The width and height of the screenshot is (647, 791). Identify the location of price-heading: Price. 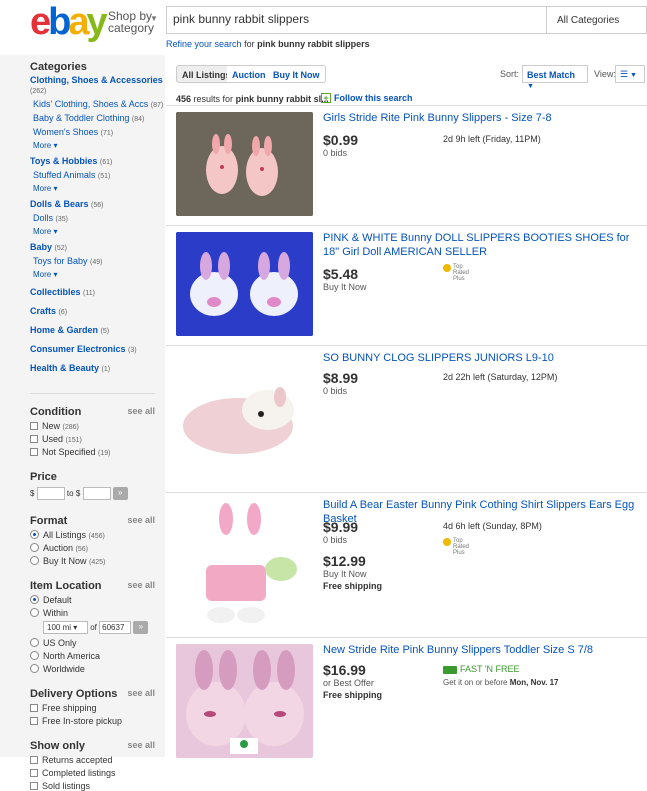
(43, 477).